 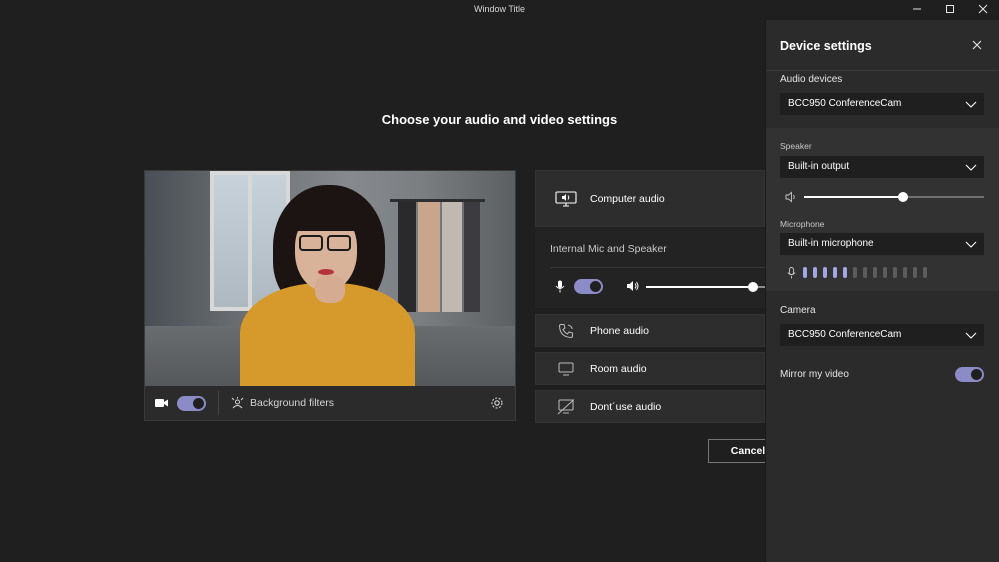 I want to click on speaker-volume-slider, so click(x=894, y=197).